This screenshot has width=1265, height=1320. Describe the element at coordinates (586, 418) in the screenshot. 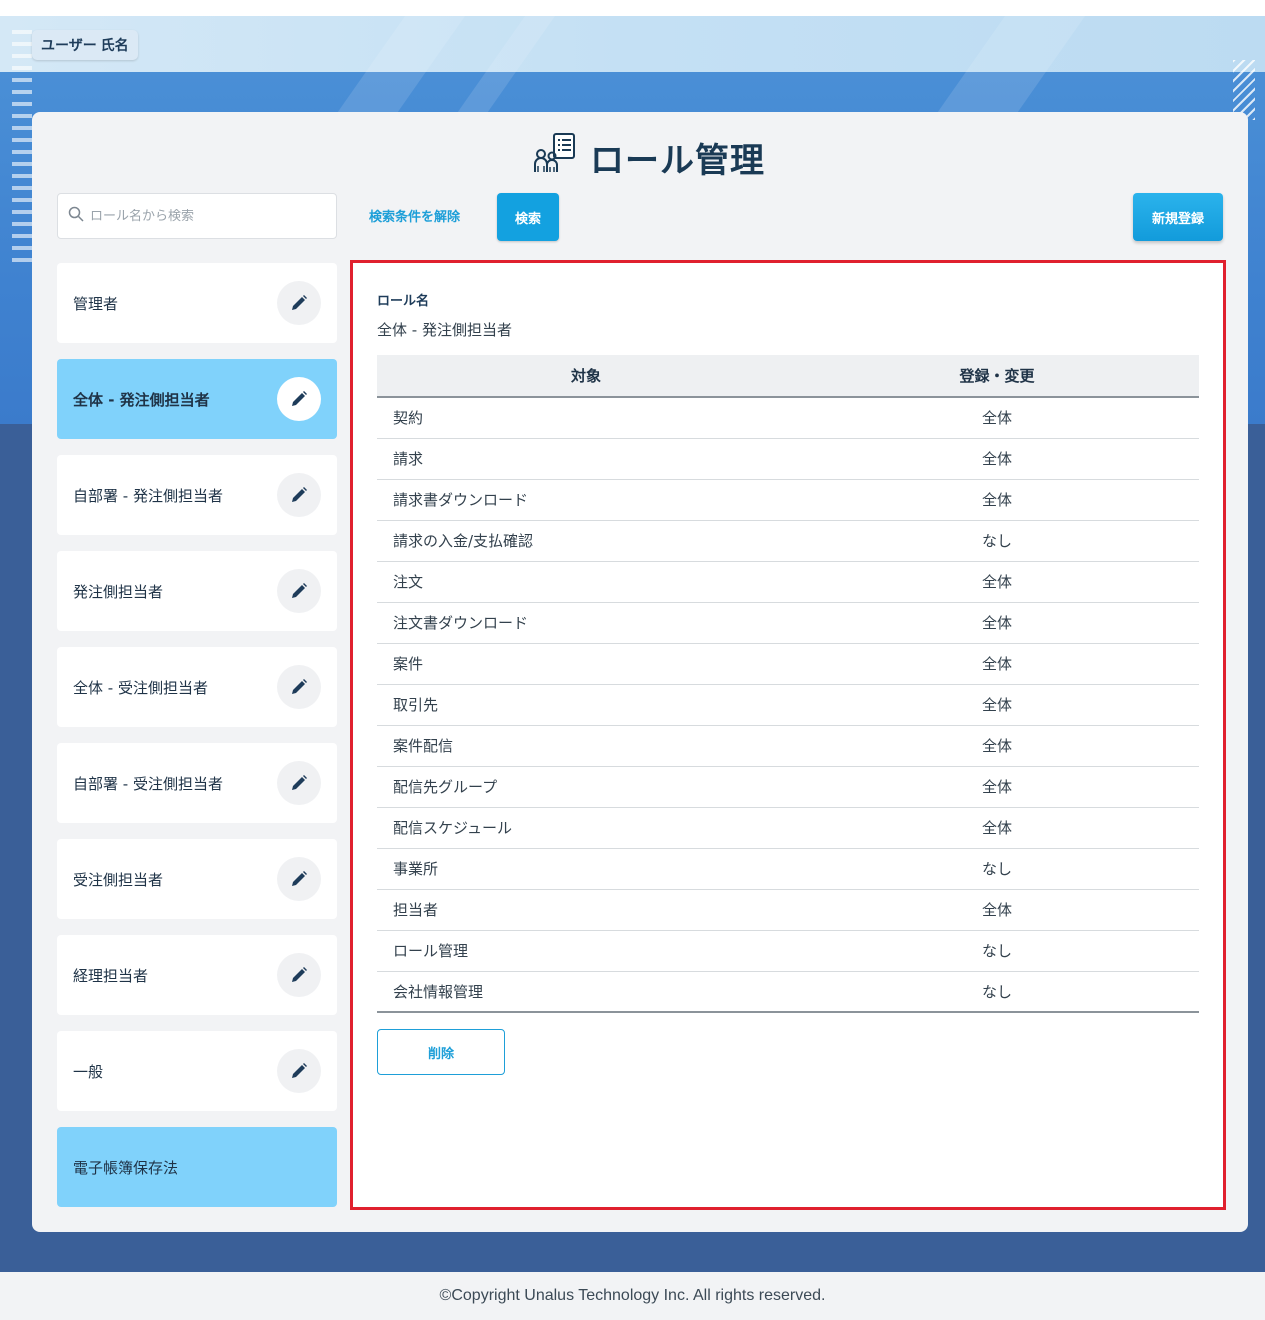

I see `row-target: 契約` at that location.